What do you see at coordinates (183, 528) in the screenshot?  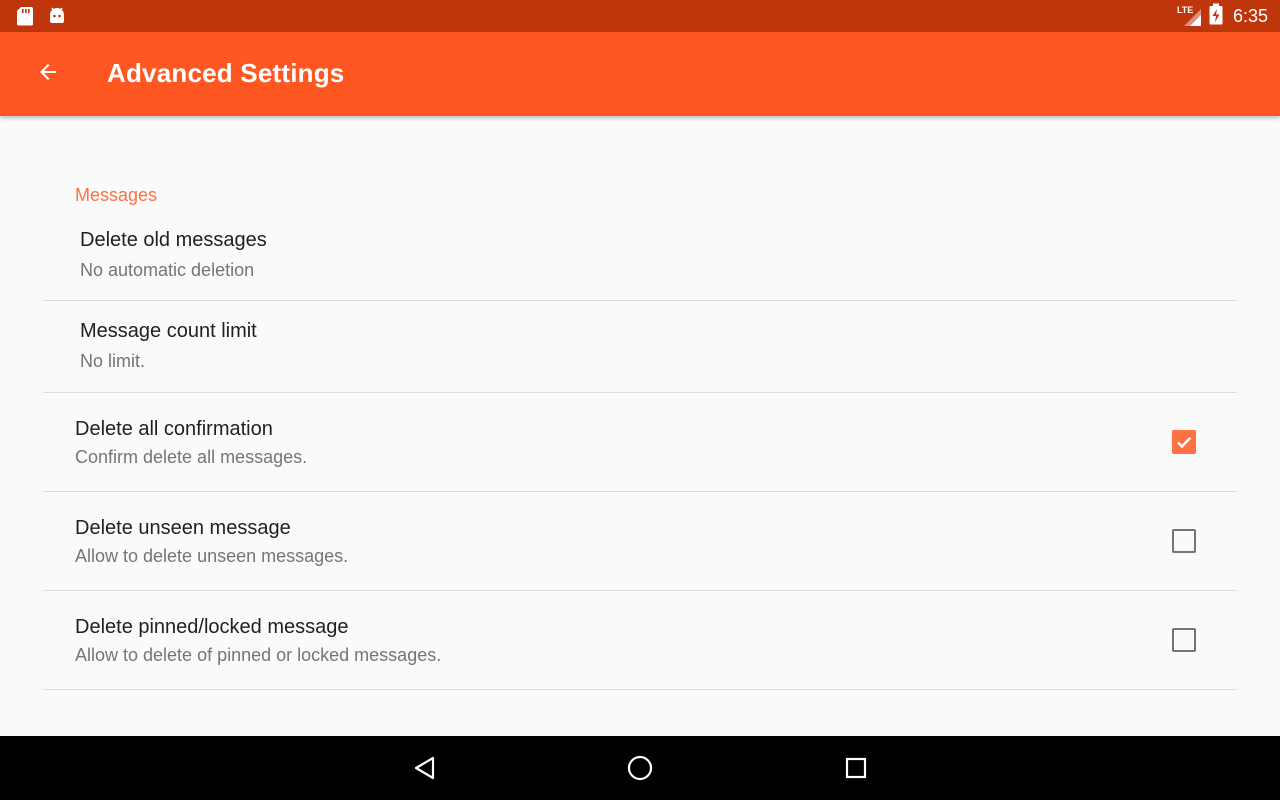 I see `pref-title: Delete unseen message` at bounding box center [183, 528].